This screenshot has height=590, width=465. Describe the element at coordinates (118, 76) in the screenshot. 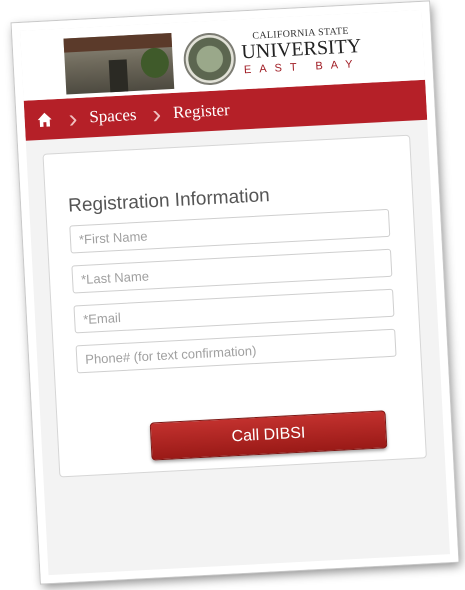

I see `campus-photo-door` at that location.